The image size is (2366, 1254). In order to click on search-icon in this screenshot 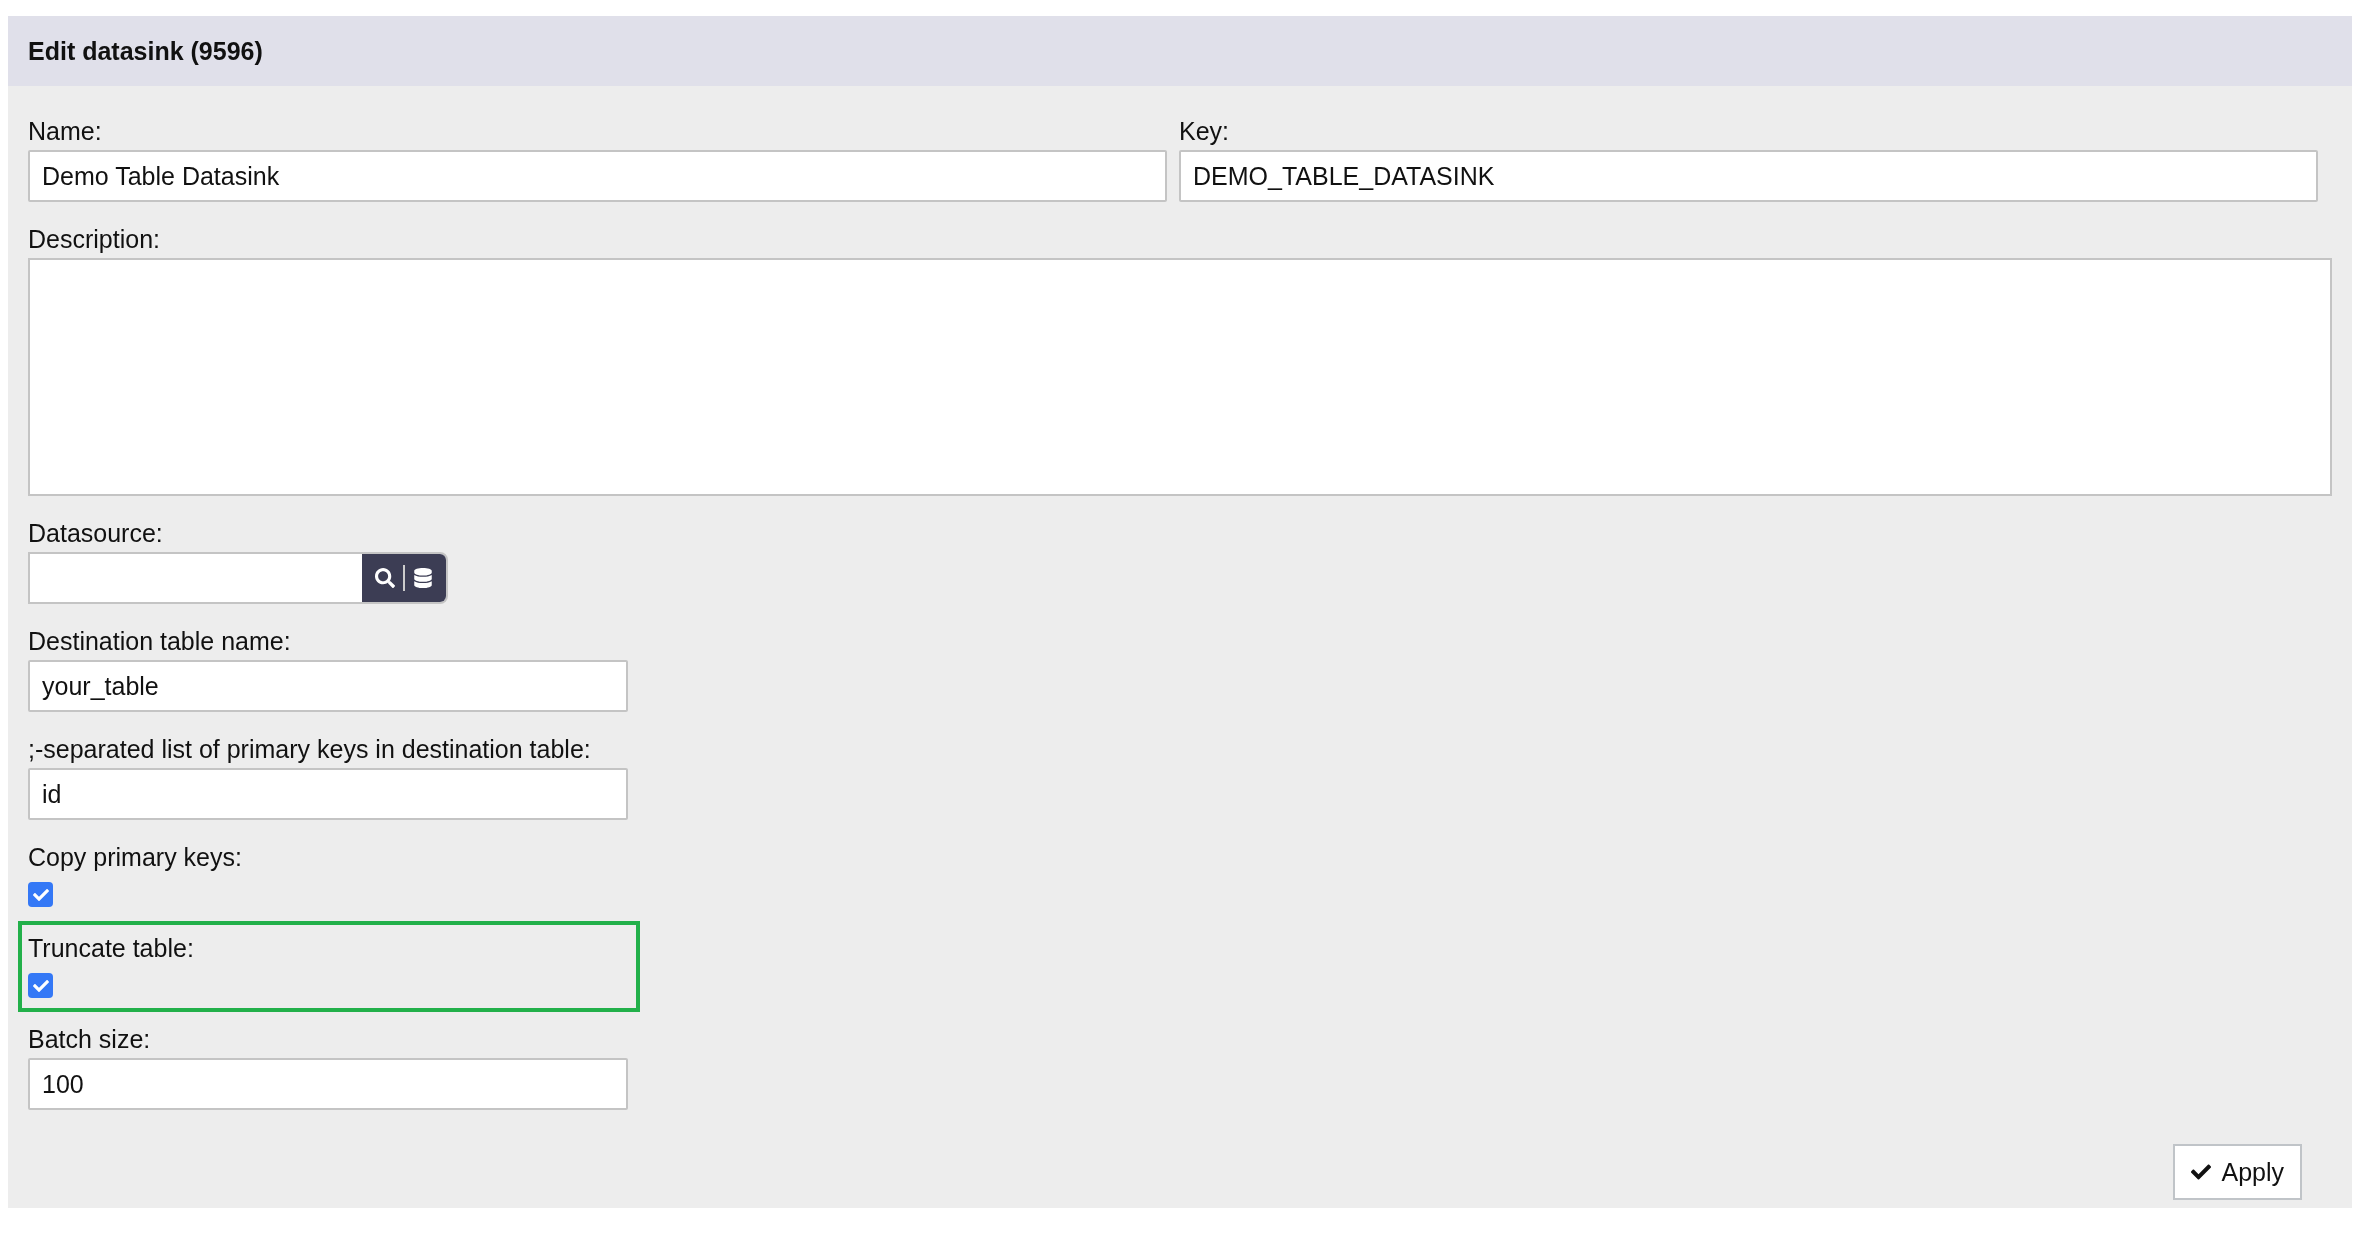, I will do `click(385, 578)`.